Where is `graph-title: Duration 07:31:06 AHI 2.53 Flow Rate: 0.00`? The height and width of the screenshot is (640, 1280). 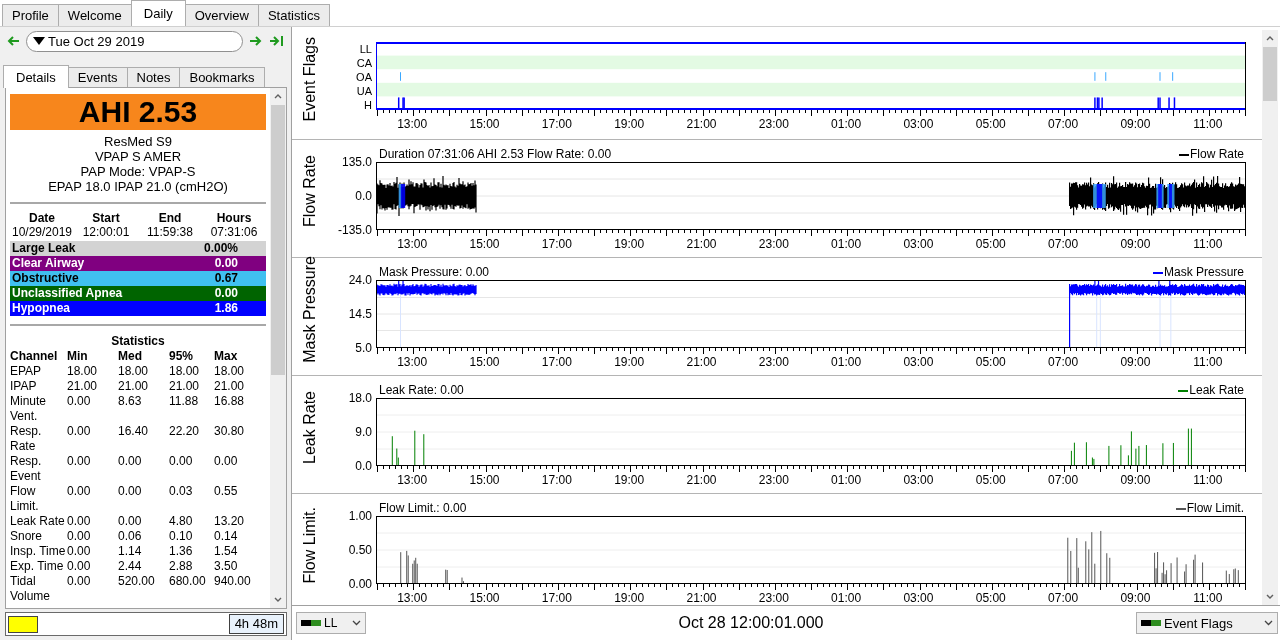
graph-title: Duration 07:31:06 AHI 2.53 Flow Rate: 0.00 is located at coordinates (495, 154).